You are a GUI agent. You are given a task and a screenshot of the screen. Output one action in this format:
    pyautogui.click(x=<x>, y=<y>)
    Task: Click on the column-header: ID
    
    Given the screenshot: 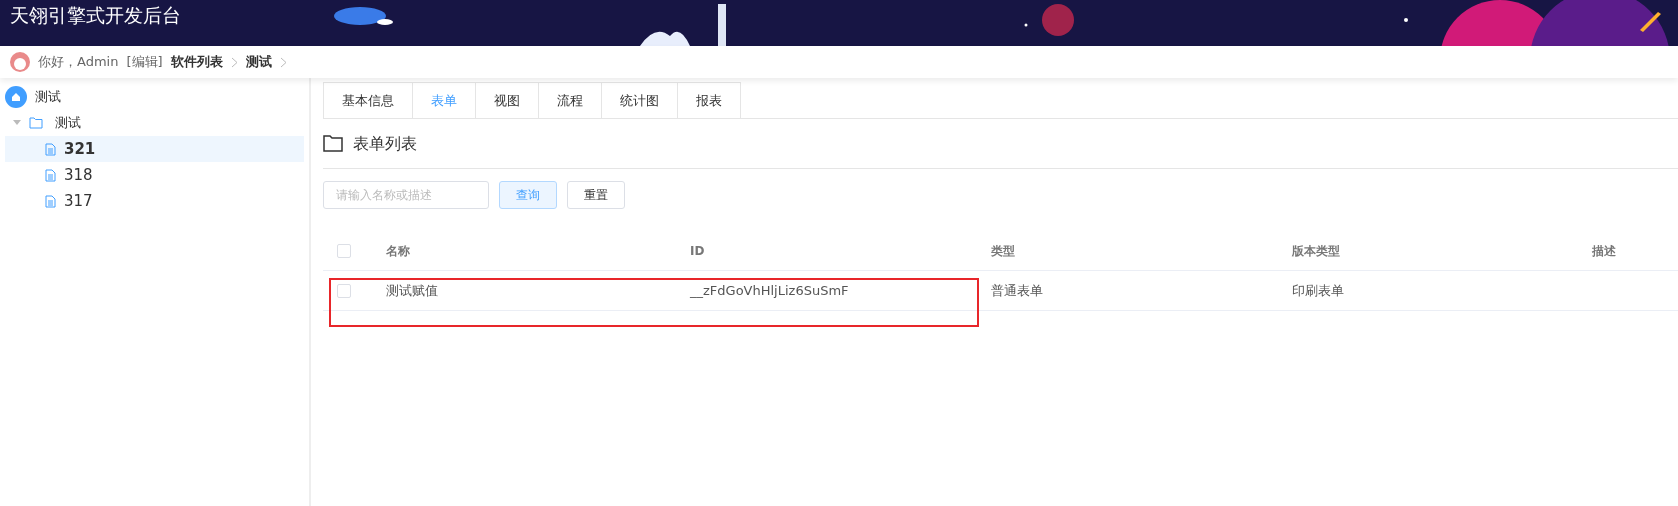 What is the action you would take?
    pyautogui.click(x=698, y=251)
    